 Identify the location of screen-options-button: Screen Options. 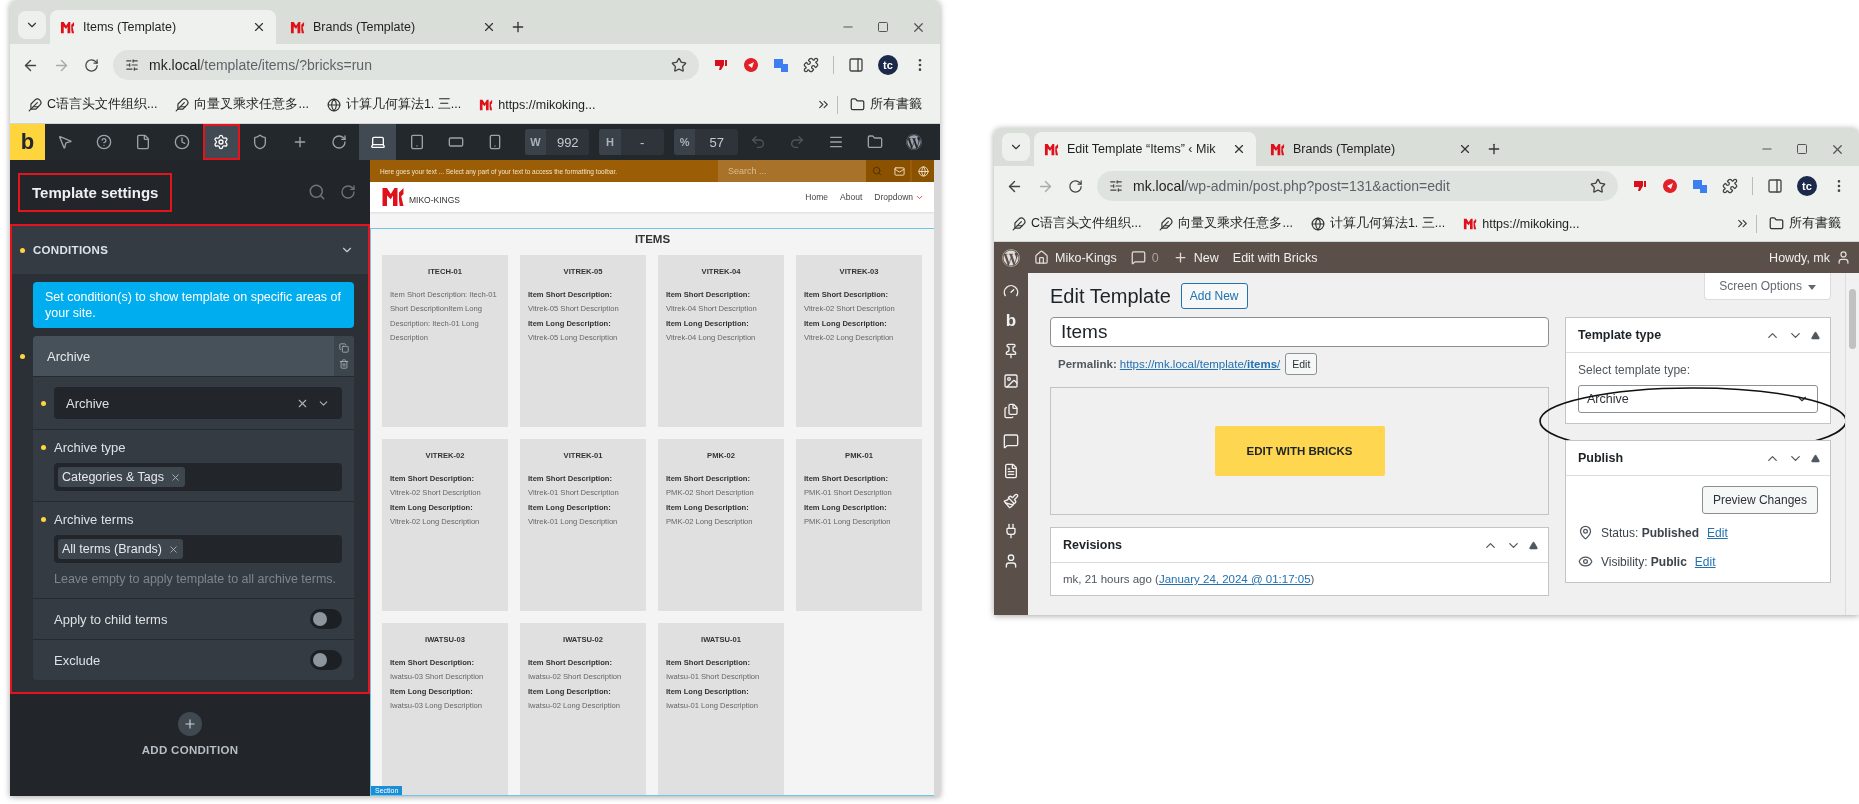
(1767, 286).